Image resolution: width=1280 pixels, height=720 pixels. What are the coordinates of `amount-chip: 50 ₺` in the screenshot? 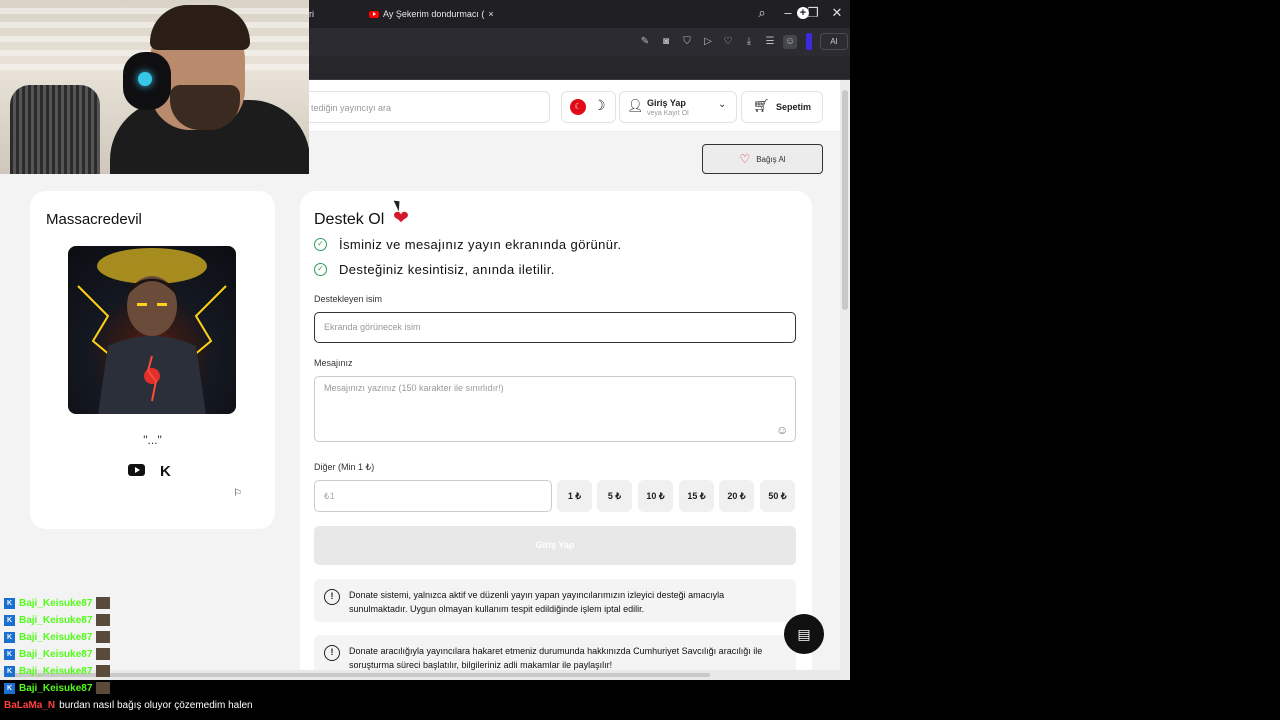 It's located at (777, 496).